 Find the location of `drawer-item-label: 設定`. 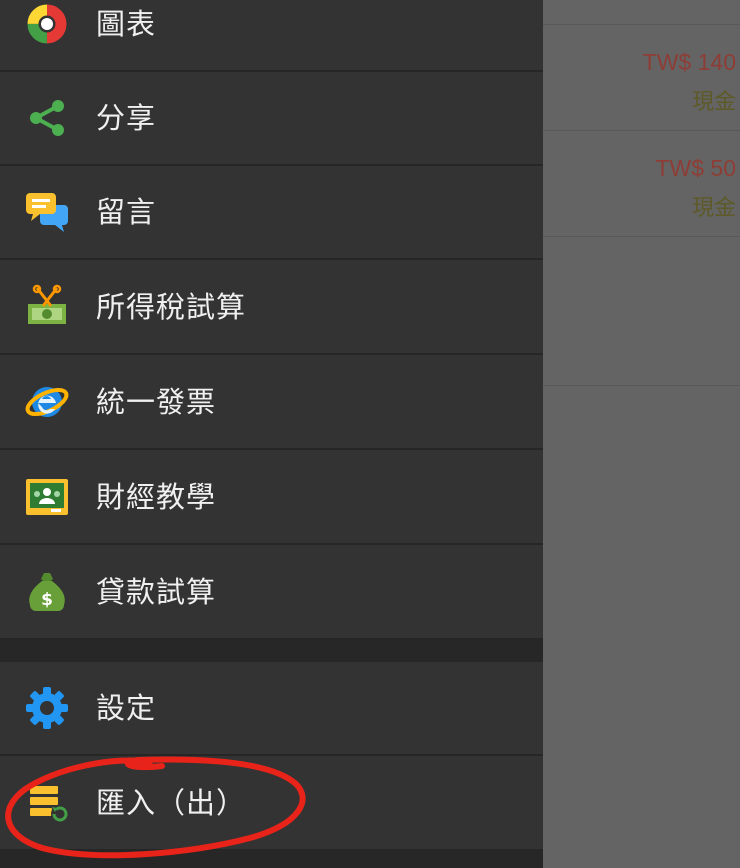

drawer-item-label: 設定 is located at coordinates (126, 708).